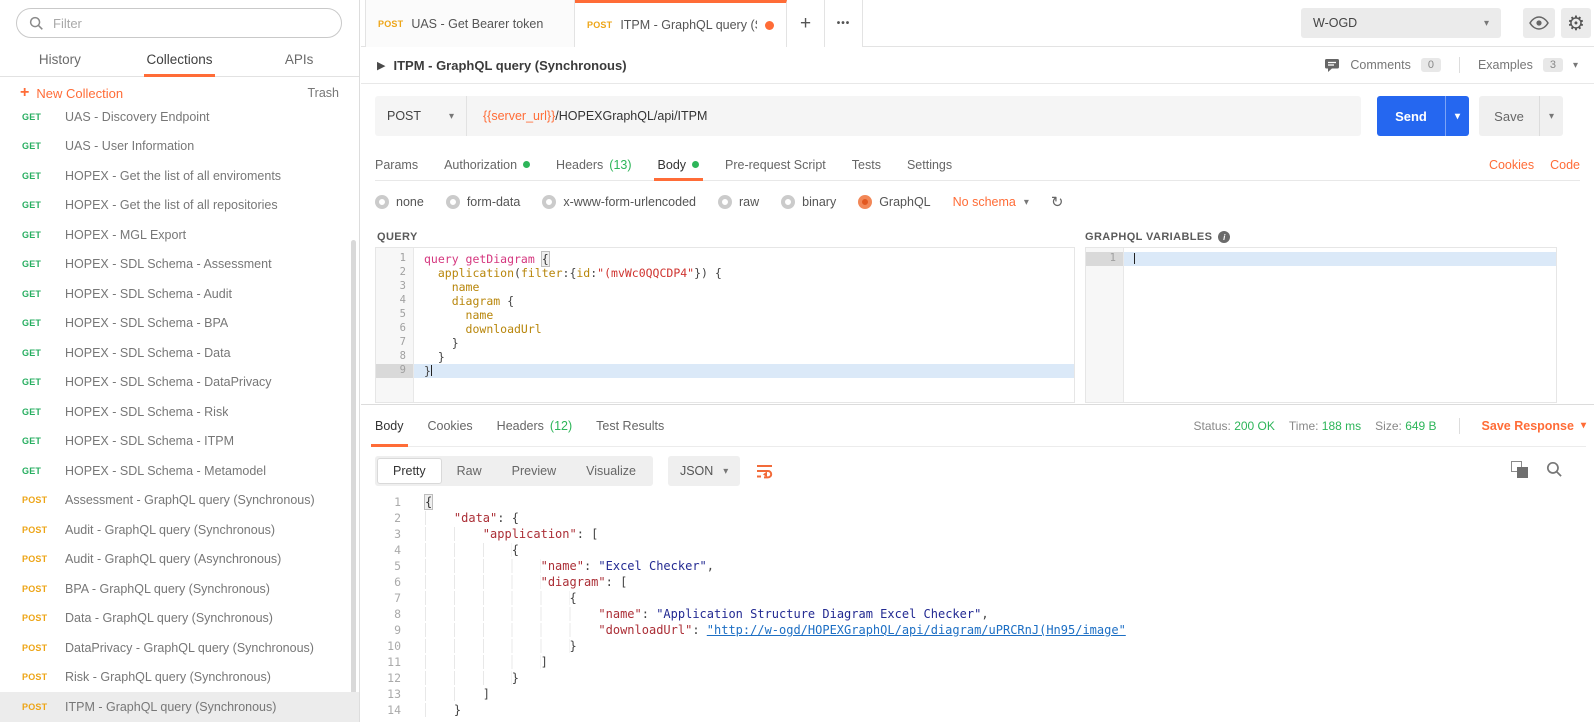 This screenshot has height=722, width=1594. Describe the element at coordinates (1576, 23) in the screenshot. I see `settings-button: ⚙` at that location.